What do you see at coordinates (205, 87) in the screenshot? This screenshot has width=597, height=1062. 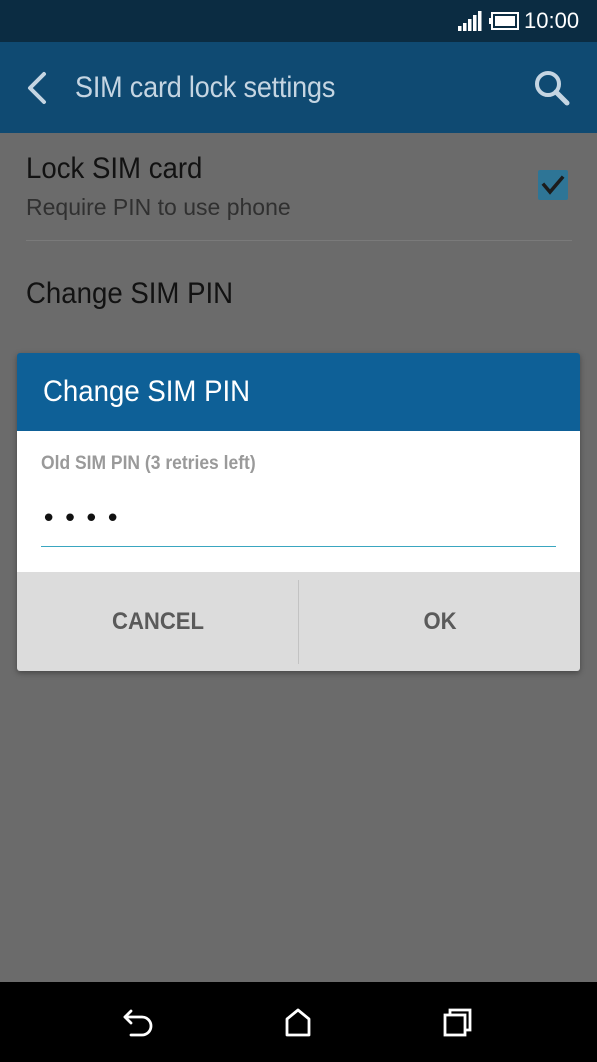 I see `page-title: SIM card lock settings` at bounding box center [205, 87].